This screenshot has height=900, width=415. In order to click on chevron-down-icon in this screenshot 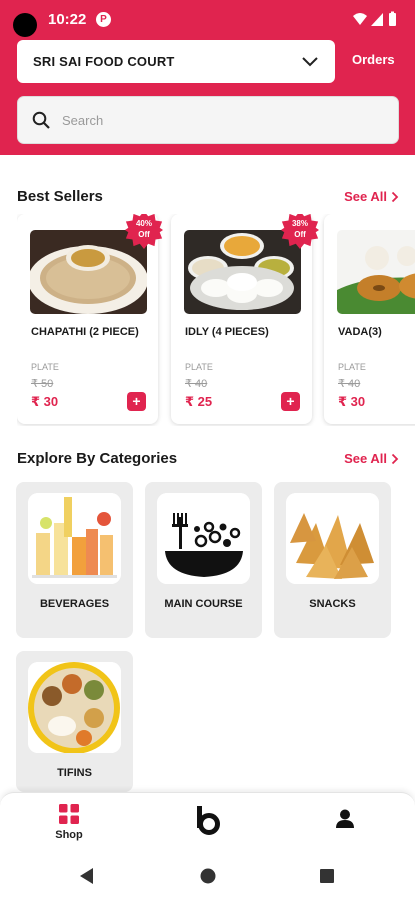, I will do `click(310, 61)`.